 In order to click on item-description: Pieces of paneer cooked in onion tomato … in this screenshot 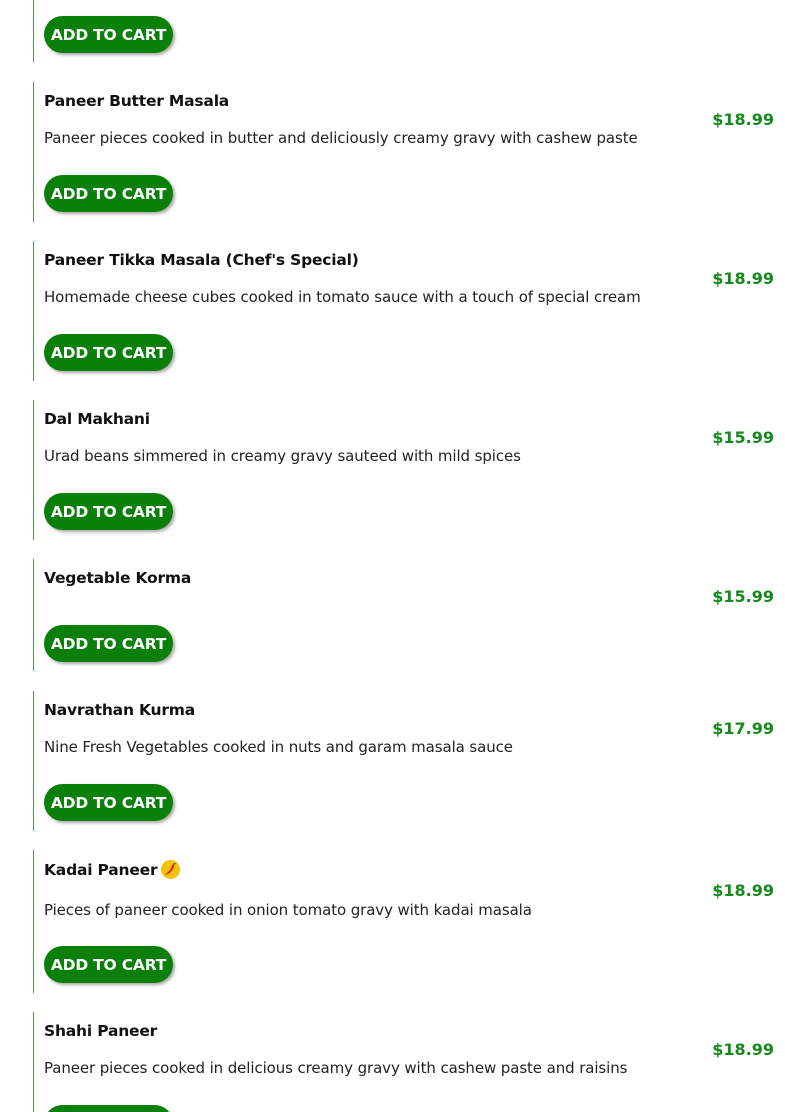, I will do `click(288, 910)`.